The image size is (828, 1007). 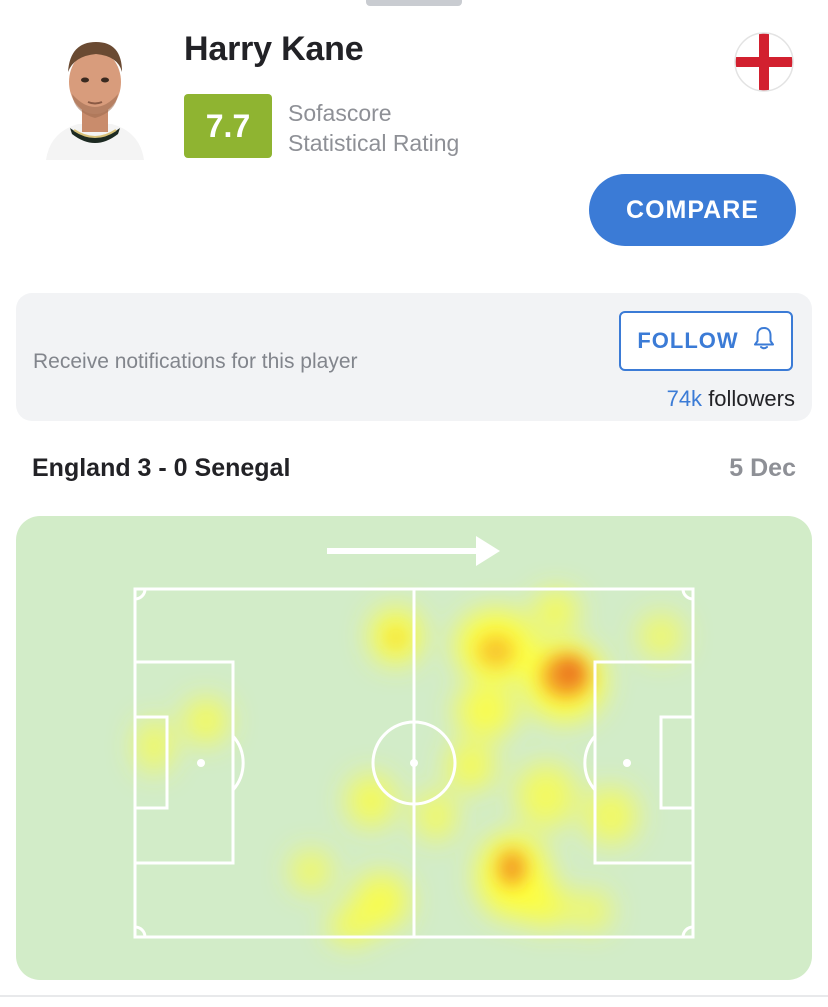 What do you see at coordinates (764, 62) in the screenshot?
I see `england-flag-icon` at bounding box center [764, 62].